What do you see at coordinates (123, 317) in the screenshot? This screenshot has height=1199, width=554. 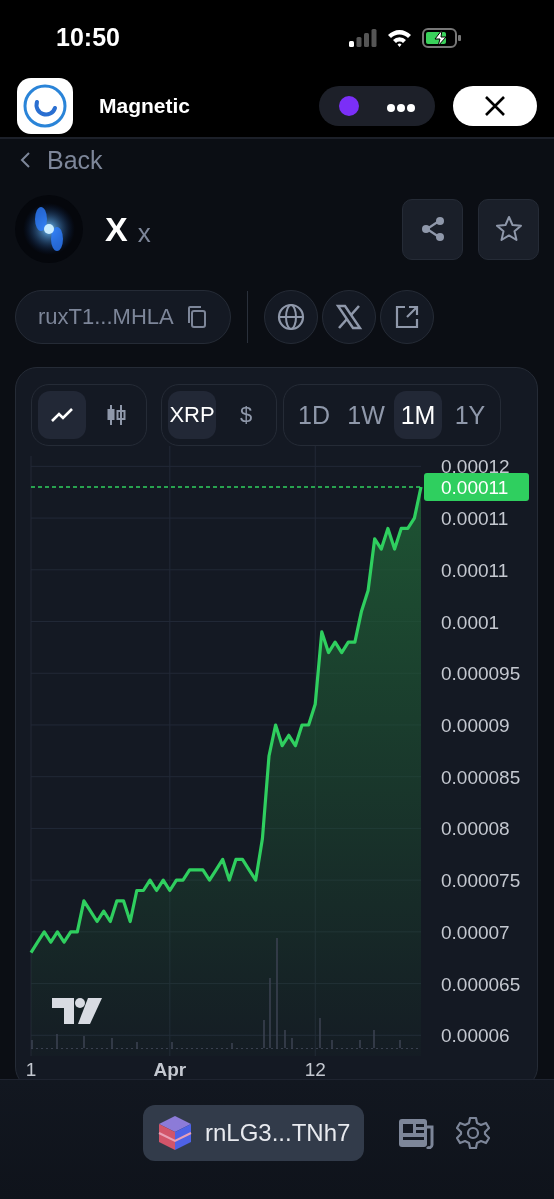 I see `copy-address-button: ruxT1...MHLA` at bounding box center [123, 317].